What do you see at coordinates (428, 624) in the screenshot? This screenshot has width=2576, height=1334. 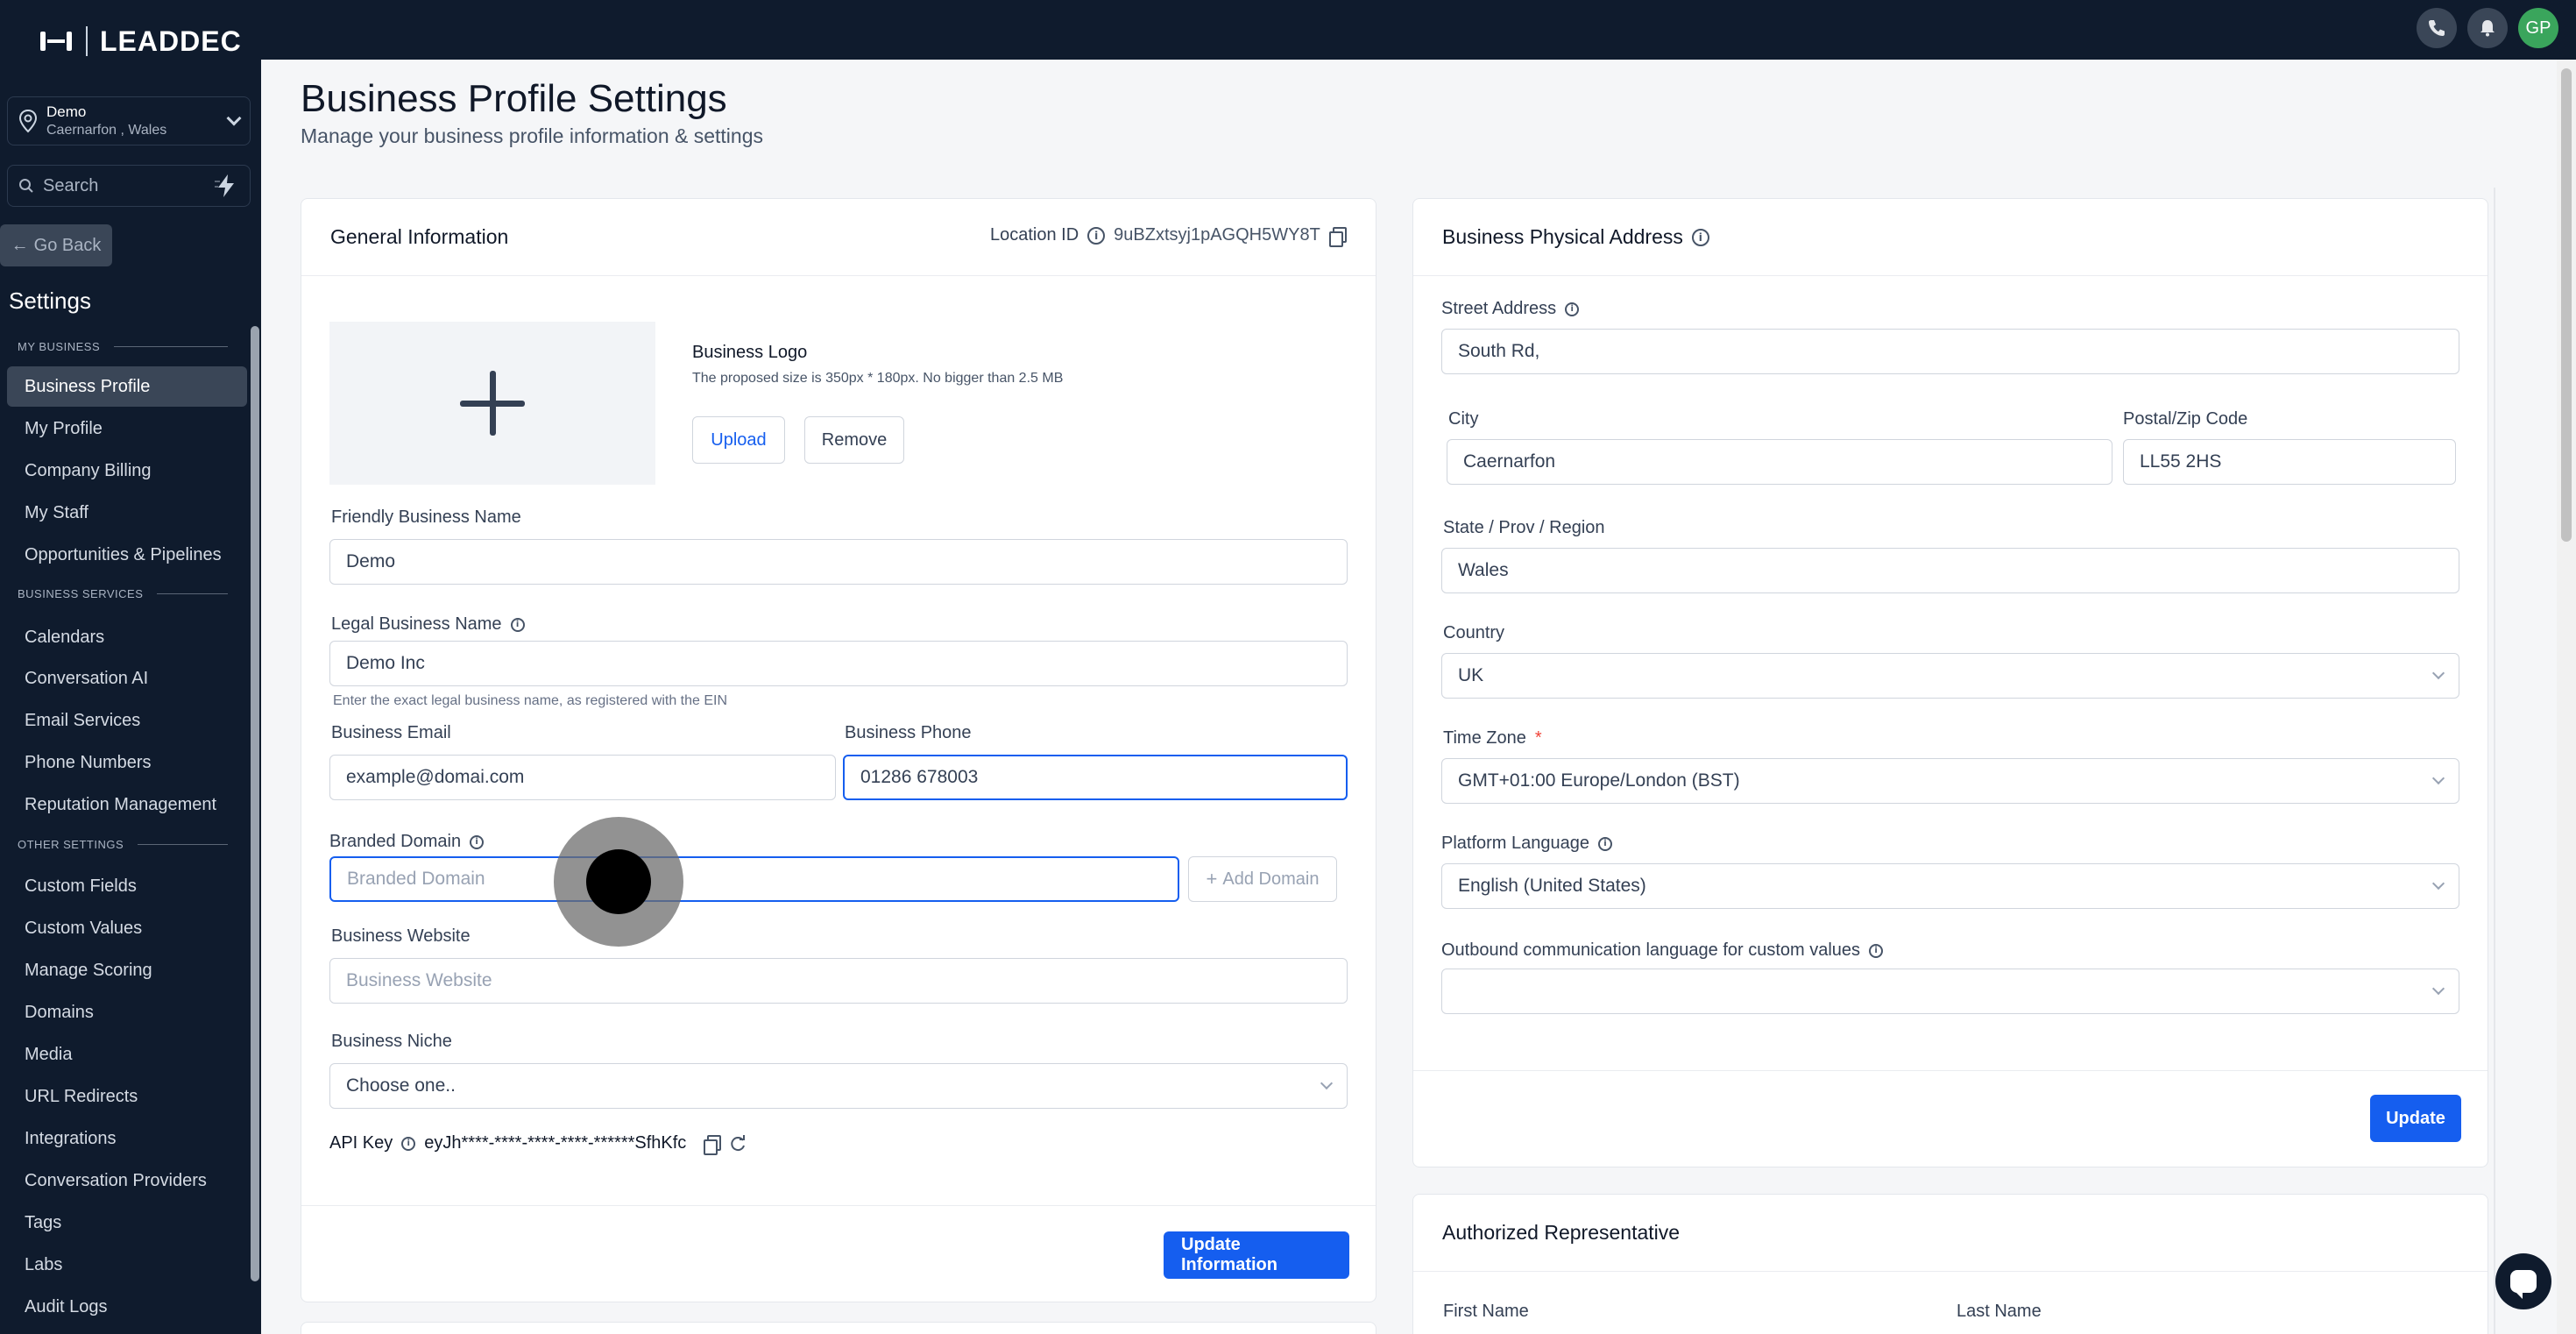 I see `legal-name-label-row: Legal Business Name i` at bounding box center [428, 624].